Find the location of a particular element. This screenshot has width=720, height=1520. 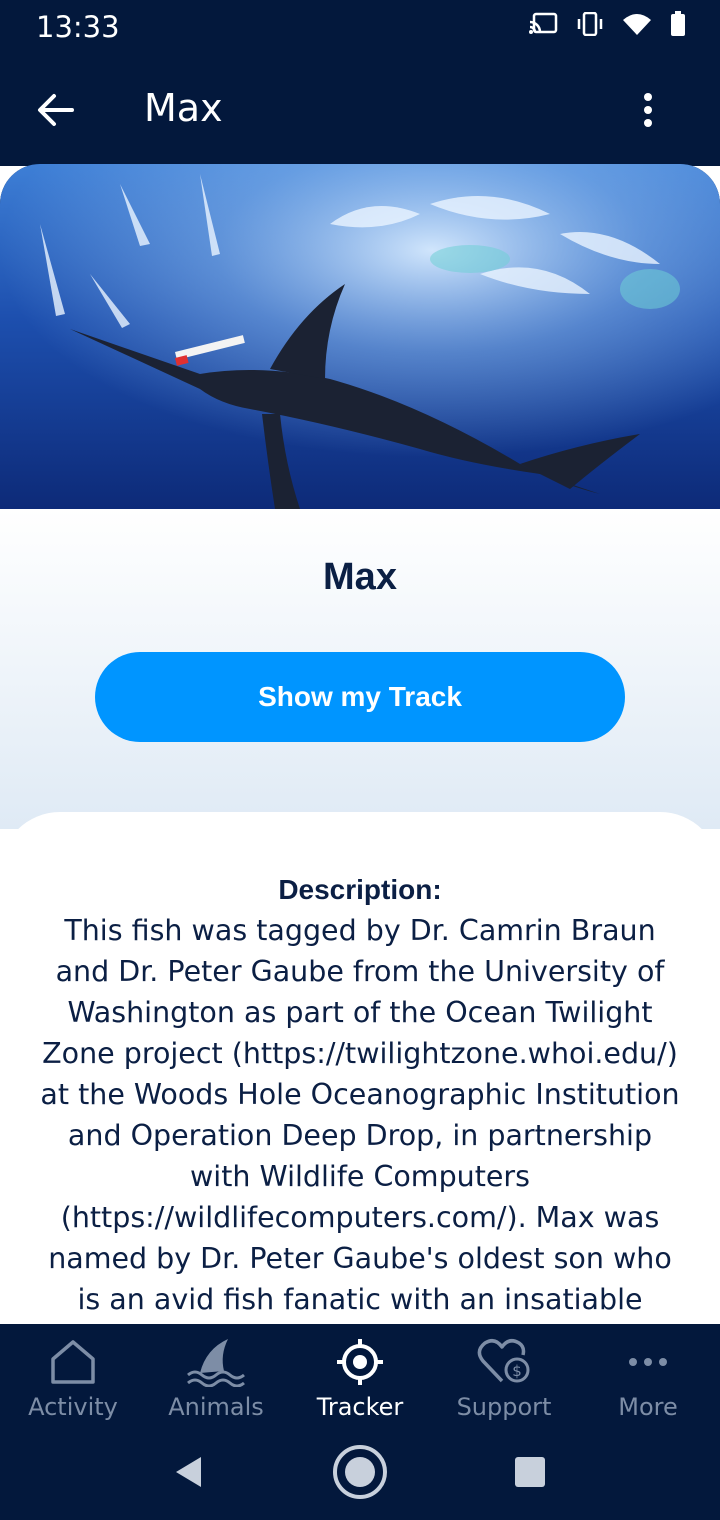

nav-item-tracker: Tracker is located at coordinates (360, 1379).